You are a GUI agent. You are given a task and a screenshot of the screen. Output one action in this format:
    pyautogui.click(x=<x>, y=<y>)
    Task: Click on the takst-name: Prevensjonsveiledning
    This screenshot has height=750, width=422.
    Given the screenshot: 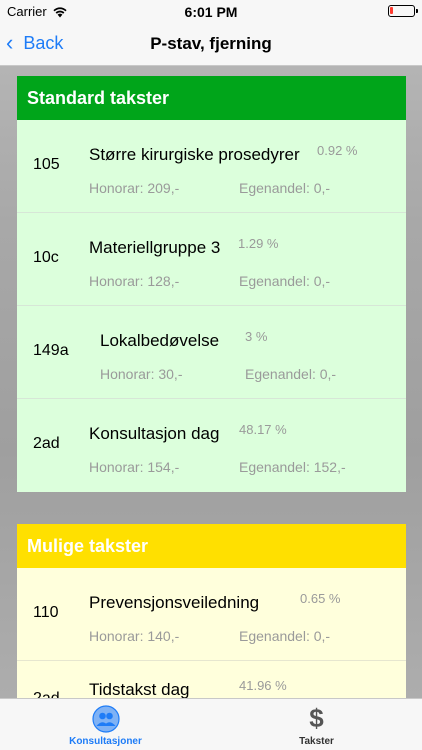 What is the action you would take?
    pyautogui.click(x=174, y=602)
    